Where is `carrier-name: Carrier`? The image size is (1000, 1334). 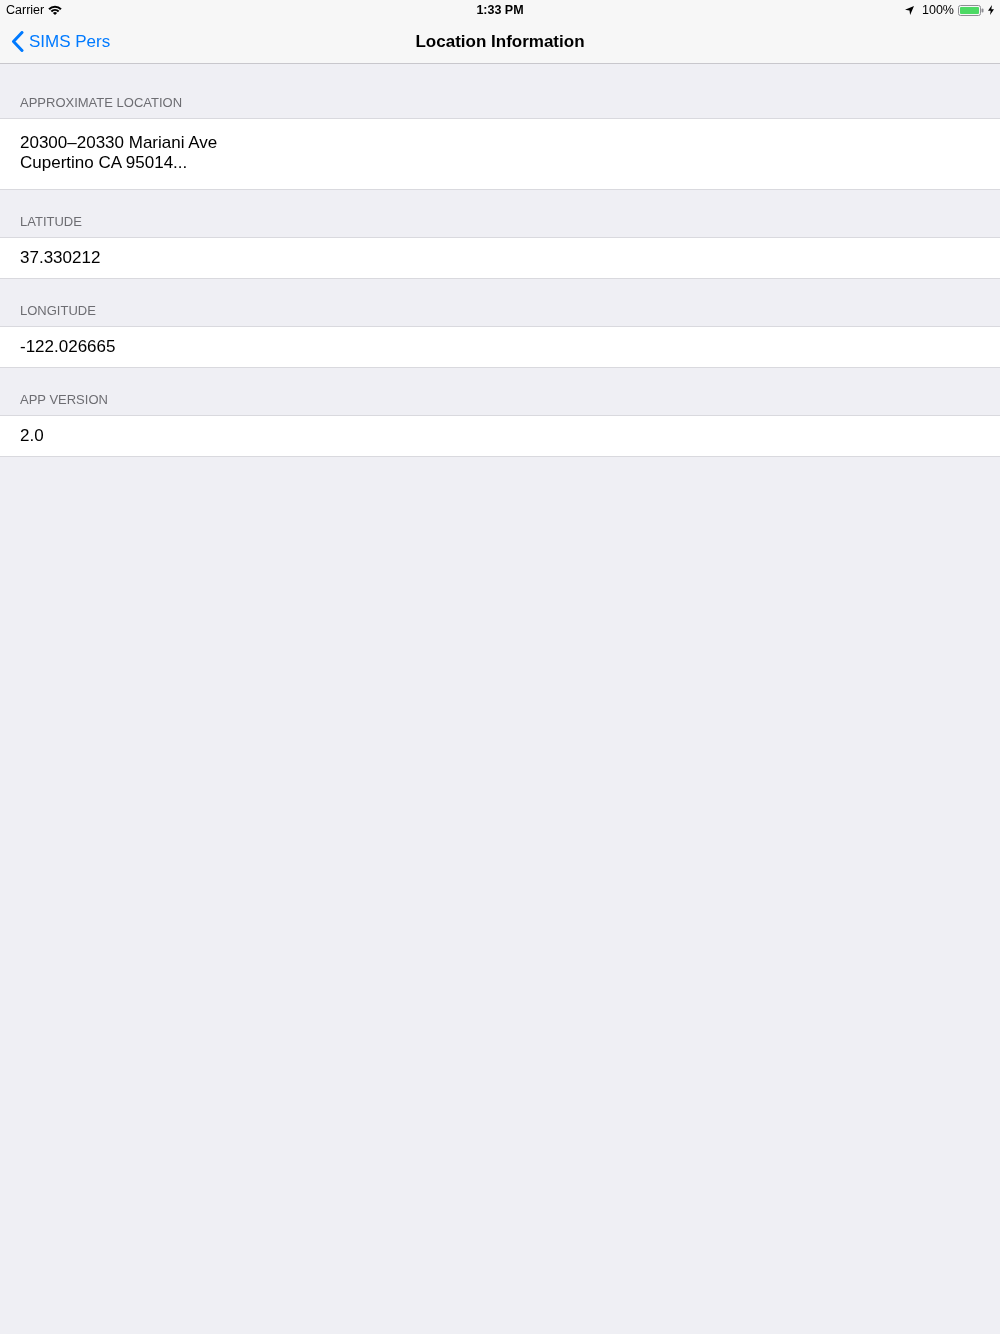 carrier-name: Carrier is located at coordinates (25, 10).